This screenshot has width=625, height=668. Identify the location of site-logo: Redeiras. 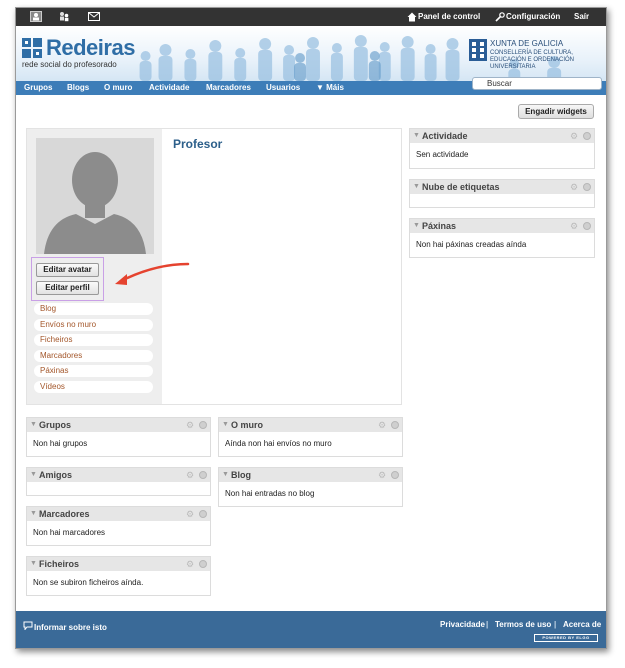
(90, 48).